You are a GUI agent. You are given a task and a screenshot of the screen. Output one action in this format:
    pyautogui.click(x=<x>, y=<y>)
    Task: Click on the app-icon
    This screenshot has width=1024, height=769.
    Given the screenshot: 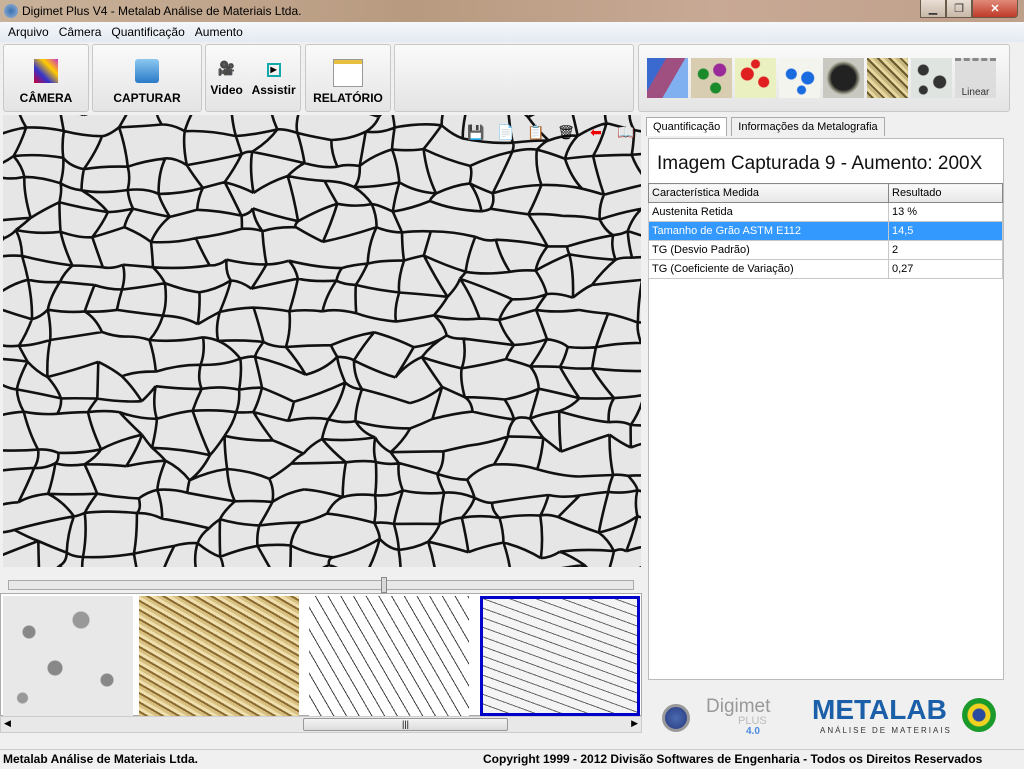 What is the action you would take?
    pyautogui.click(x=11, y=11)
    